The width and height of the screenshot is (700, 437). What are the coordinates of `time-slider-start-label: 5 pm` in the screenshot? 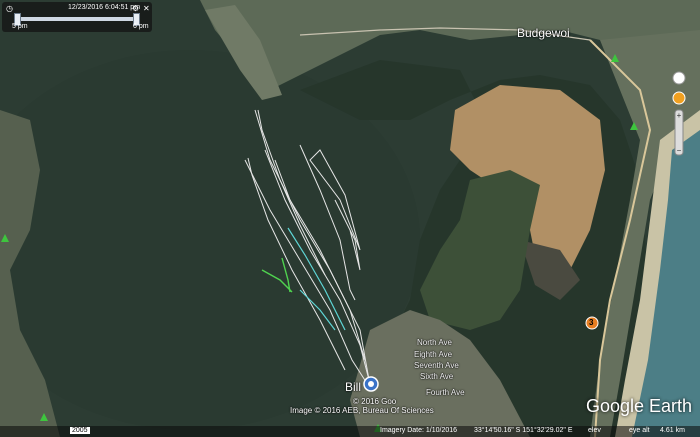 It's located at (20, 26).